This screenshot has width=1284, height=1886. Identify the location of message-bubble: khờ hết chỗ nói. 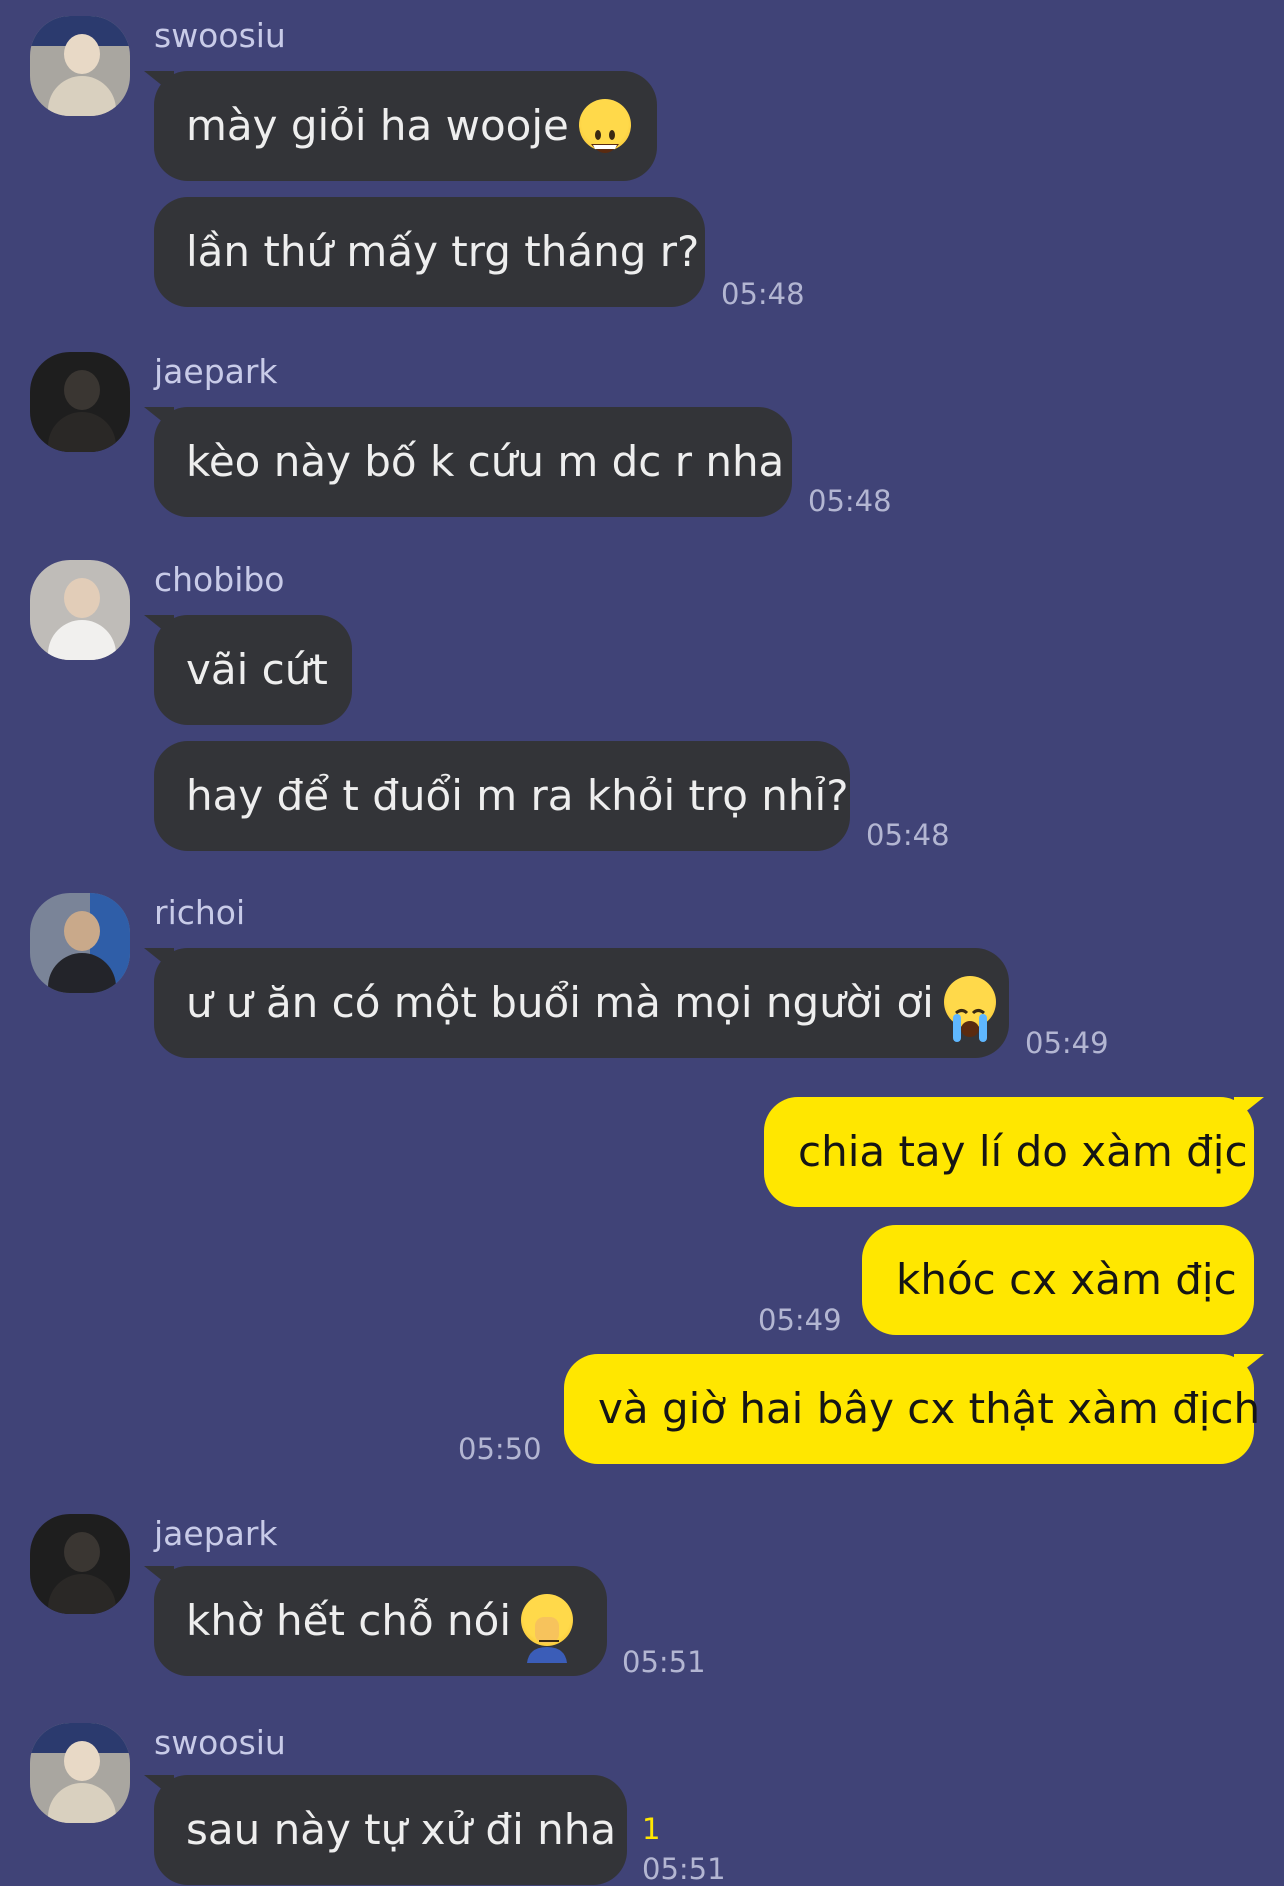
(375, 1621).